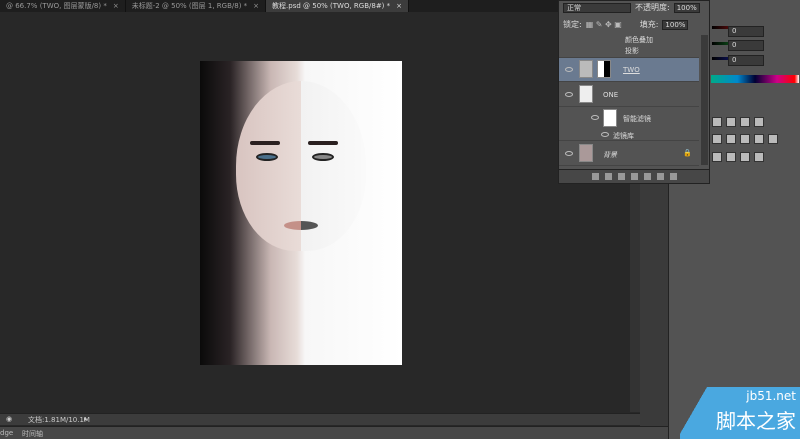 The width and height of the screenshot is (800, 439). I want to click on tab-doc-2: 未标题-2 @ 50% (图层 1, RGB/8) * ×, so click(196, 6).